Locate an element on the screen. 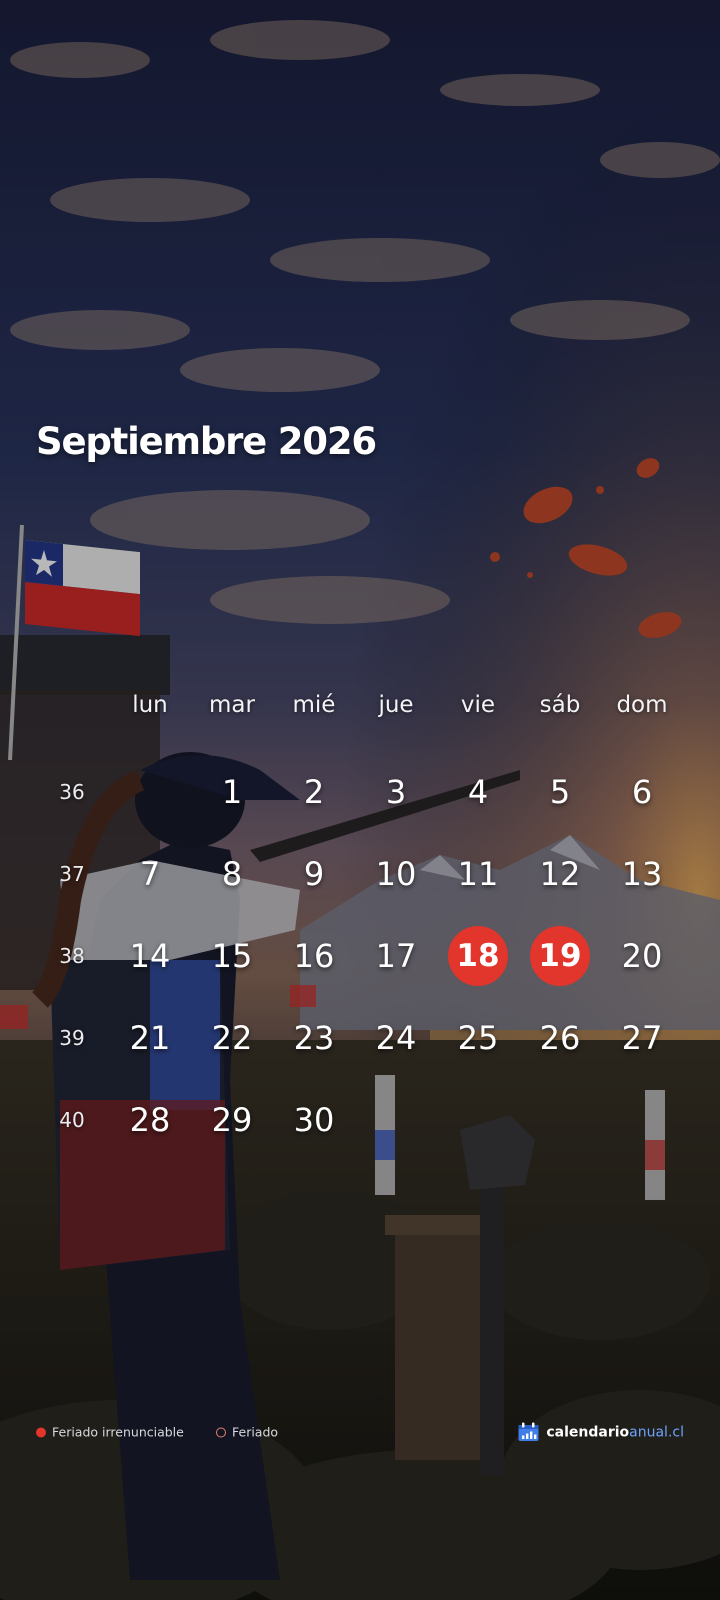  weekday-header: jue is located at coordinates (396, 705).